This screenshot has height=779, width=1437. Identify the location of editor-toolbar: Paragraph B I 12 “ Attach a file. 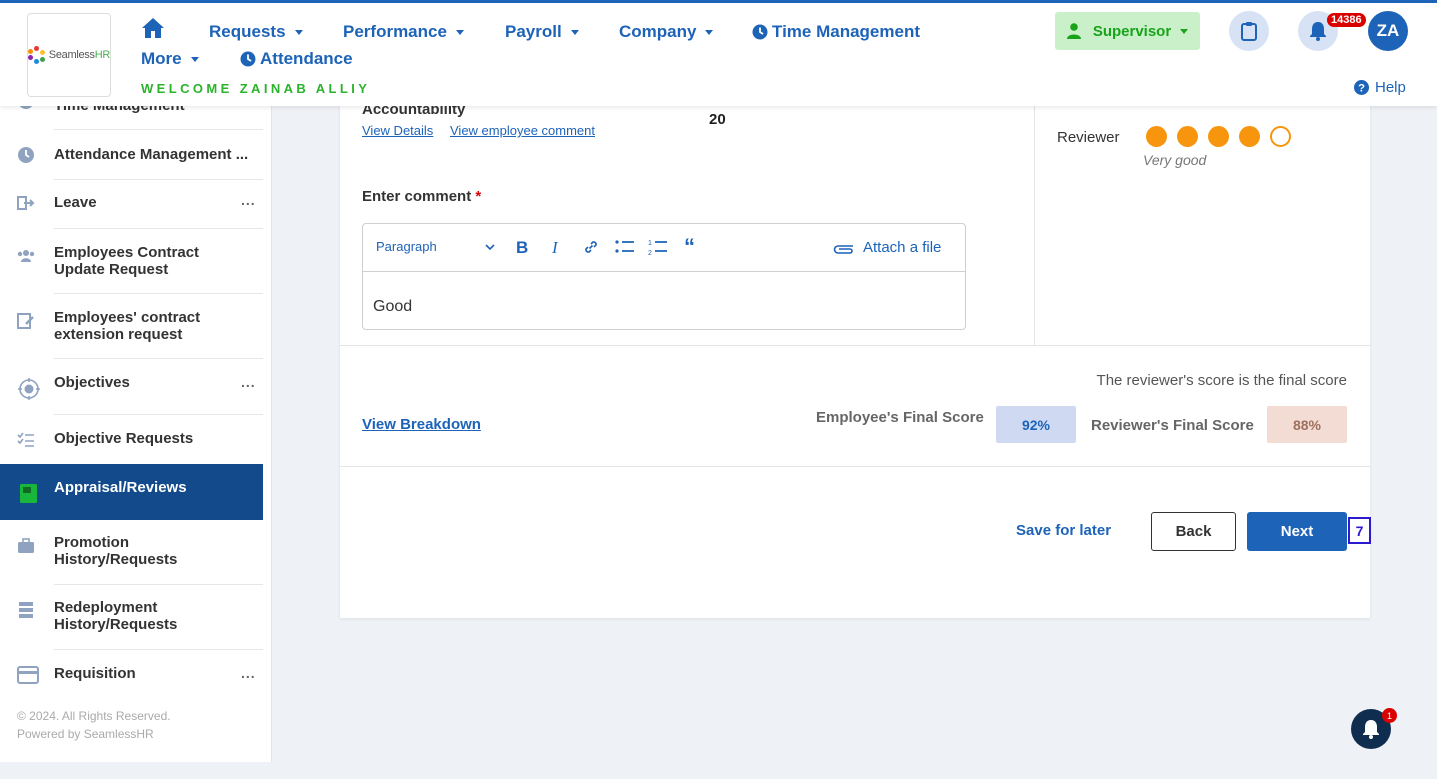
(664, 248).